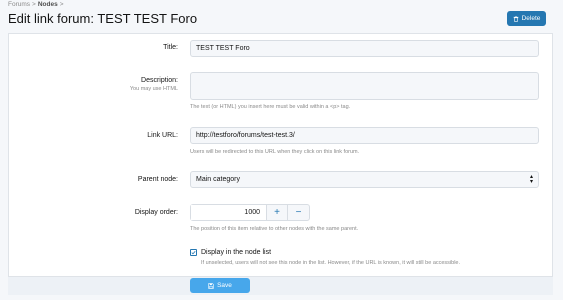 The image size is (563, 300). I want to click on save-icon, so click(211, 285).